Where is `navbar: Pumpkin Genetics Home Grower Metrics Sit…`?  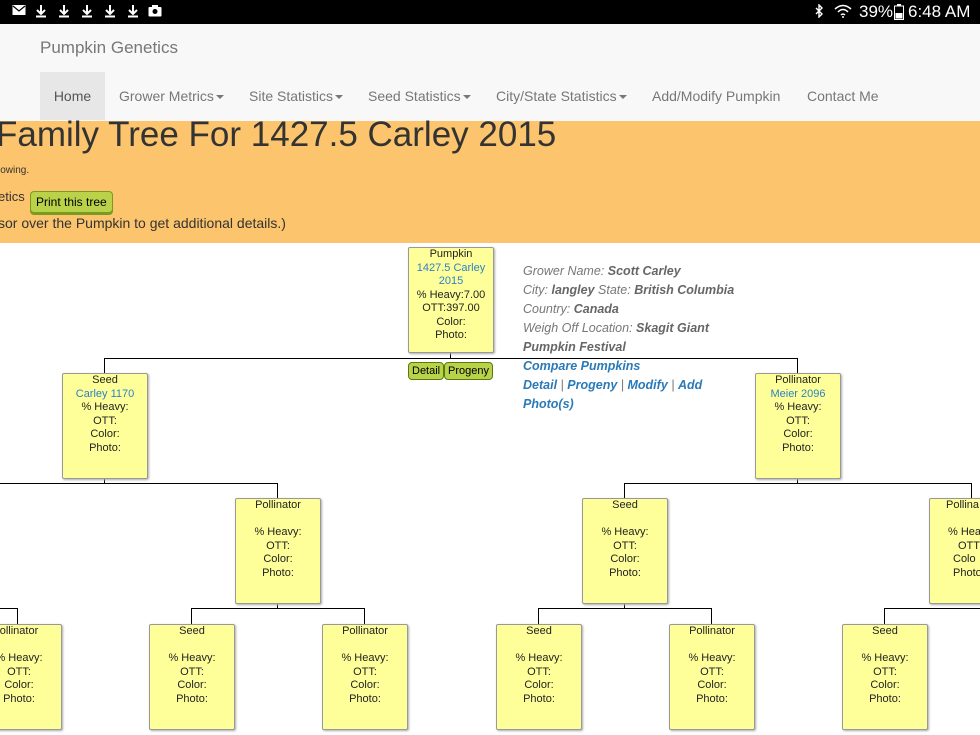
navbar: Pumpkin Genetics Home Grower Metrics Sit… is located at coordinates (490, 73).